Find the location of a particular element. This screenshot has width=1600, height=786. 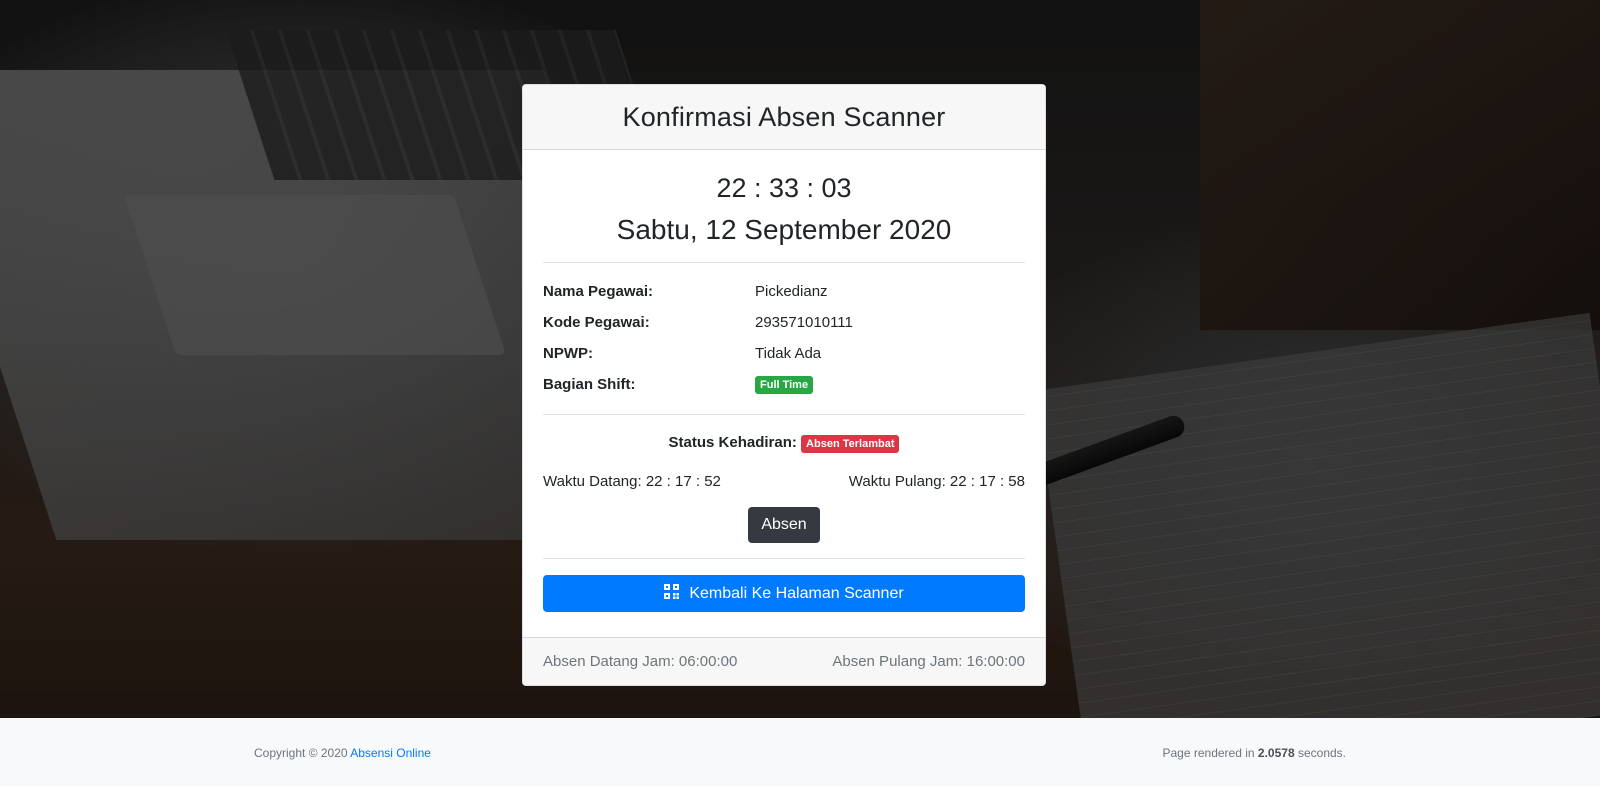

employee-name-row: Nama Pegawai: Pickedianz is located at coordinates (784, 291).